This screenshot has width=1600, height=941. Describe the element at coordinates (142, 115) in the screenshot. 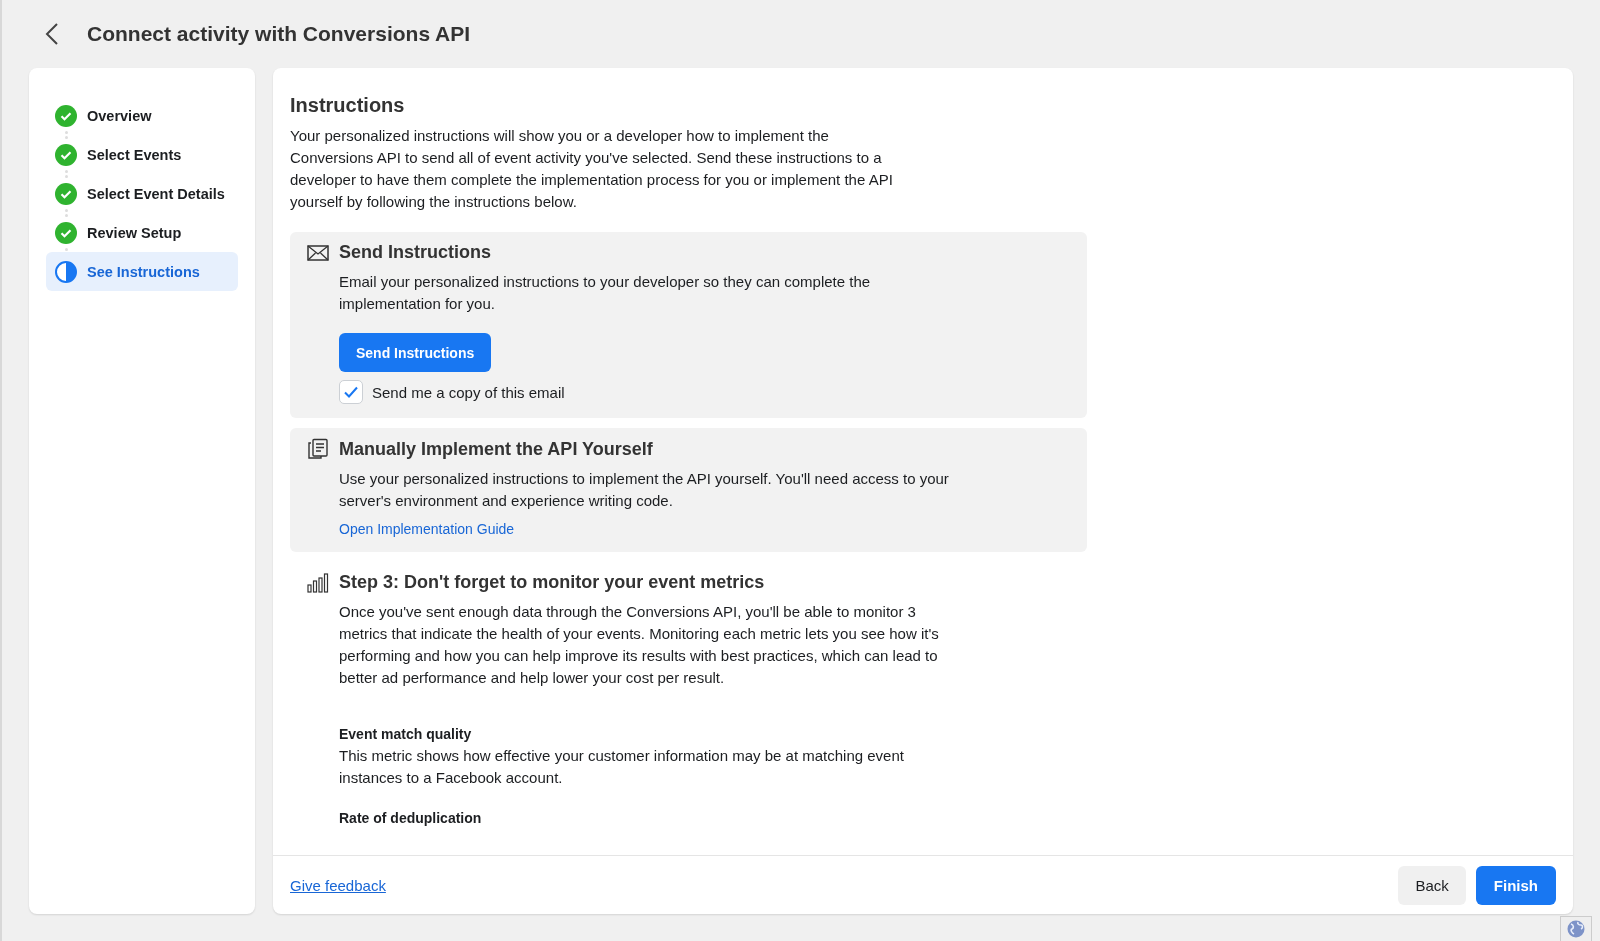

I see `step-item: Overview` at that location.